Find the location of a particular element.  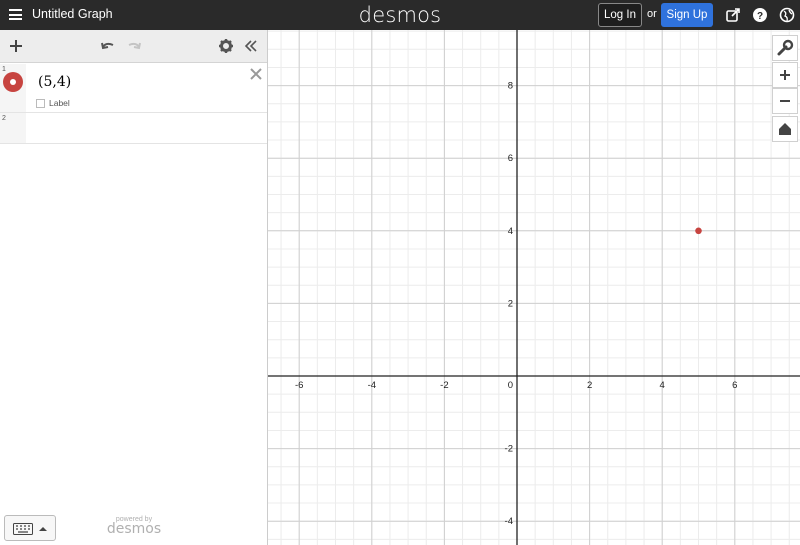

keyboard-toggle-button is located at coordinates (30, 528).